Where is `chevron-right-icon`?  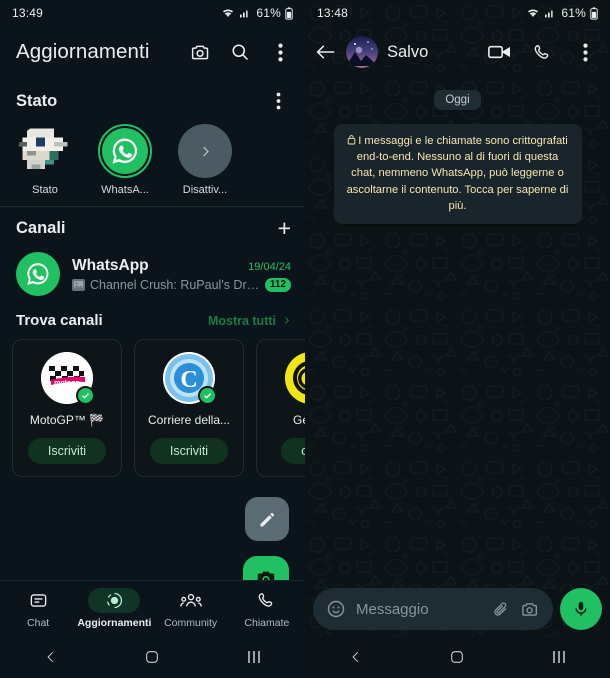 chevron-right-icon is located at coordinates (286, 320).